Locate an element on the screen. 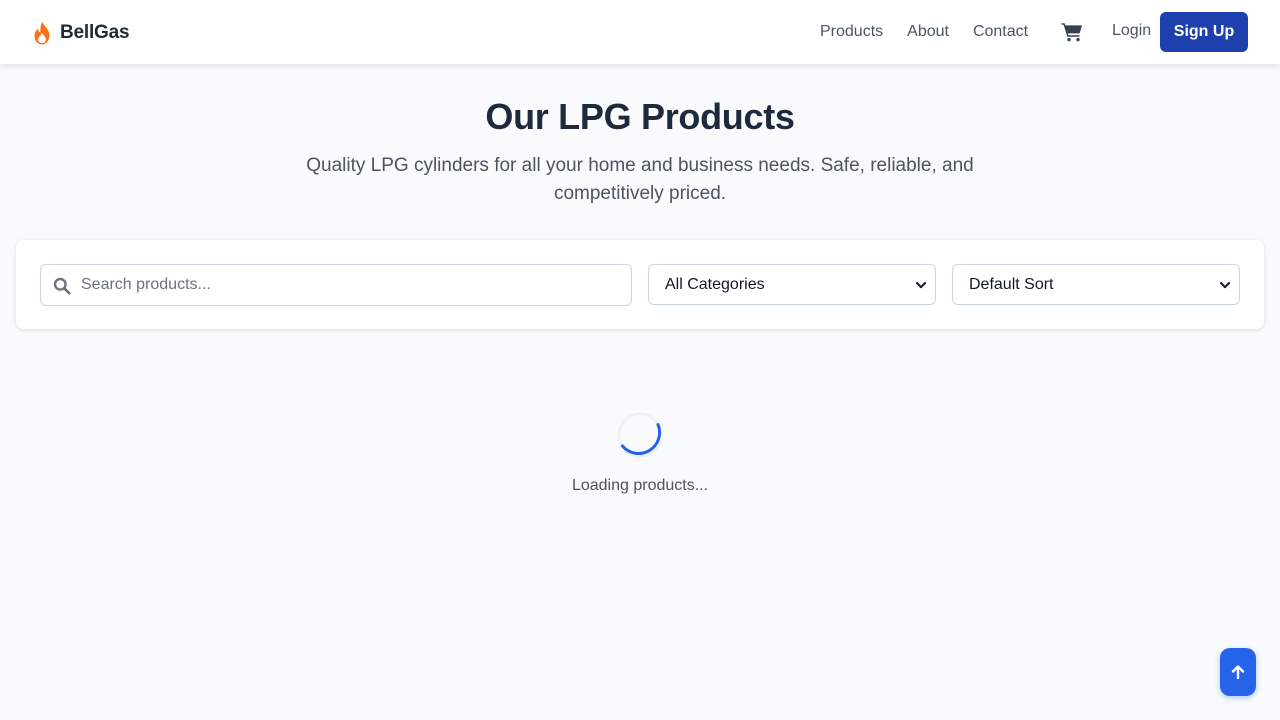 The image size is (1280, 720). brand-logo-link: BellGas is located at coordinates (80, 33).